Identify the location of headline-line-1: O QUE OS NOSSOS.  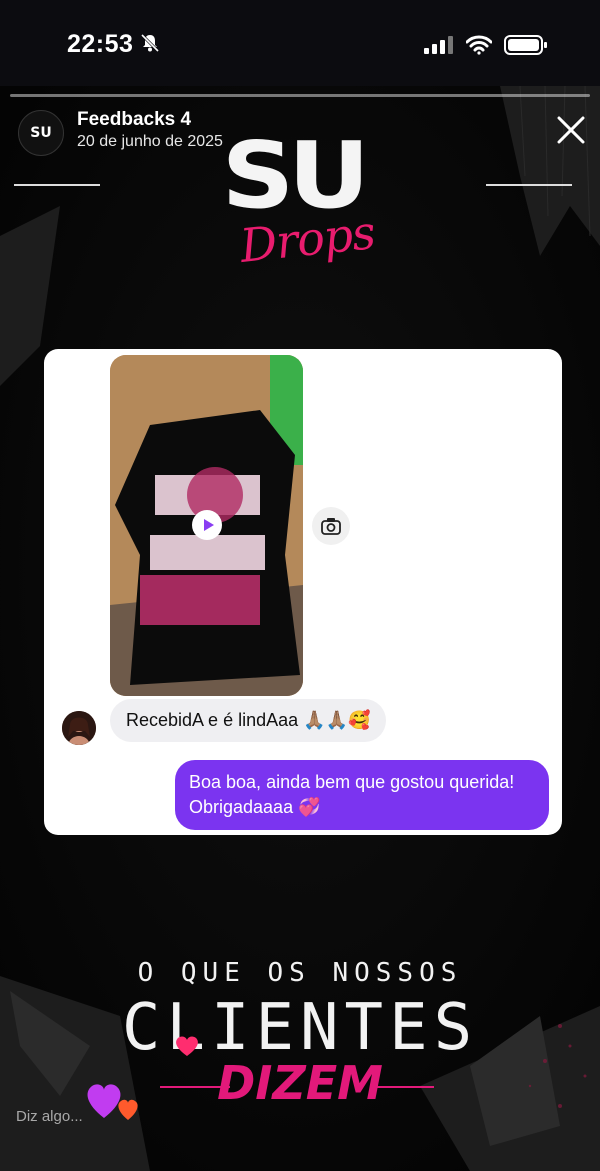
(300, 973).